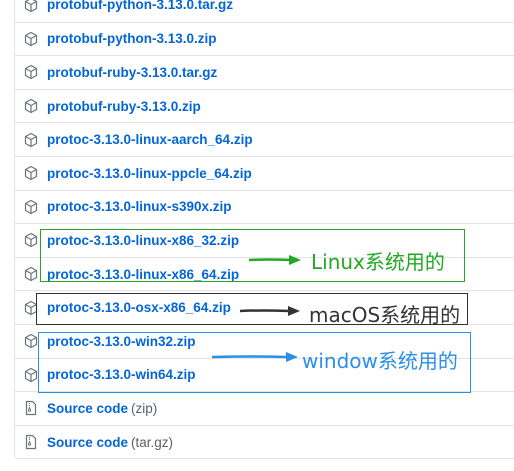 This screenshot has height=471, width=514. What do you see at coordinates (150, 139) in the screenshot?
I see `asset-link: protoc-3.13.0-linux-aarch_64.zip` at bounding box center [150, 139].